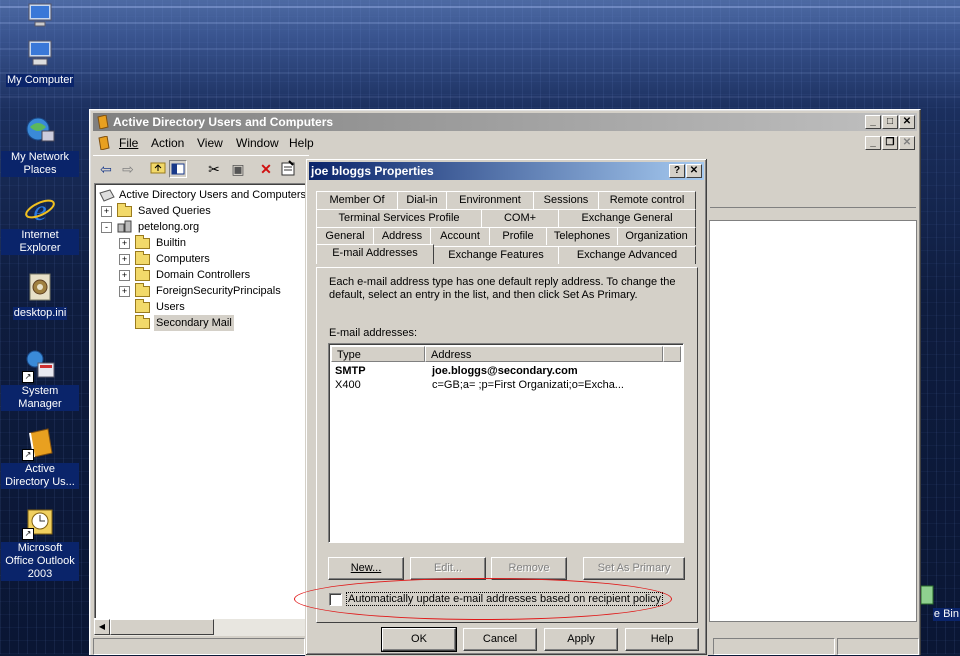 This screenshot has height=656, width=960. Describe the element at coordinates (373, 333) in the screenshot. I see `email-addresses-label: E-mail addresses:` at that location.